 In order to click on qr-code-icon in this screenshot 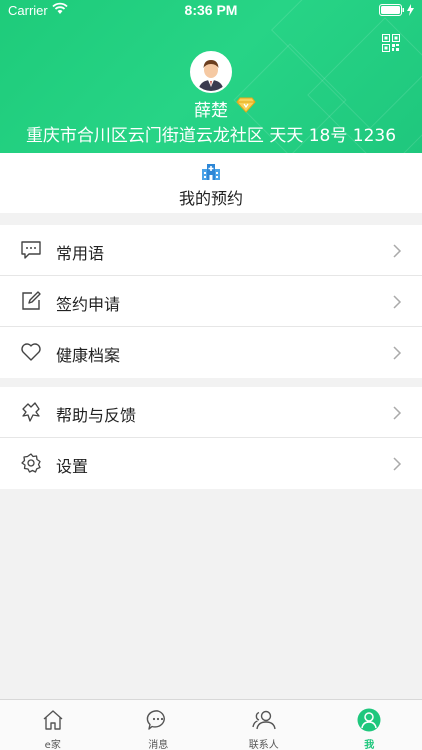, I will do `click(391, 43)`.